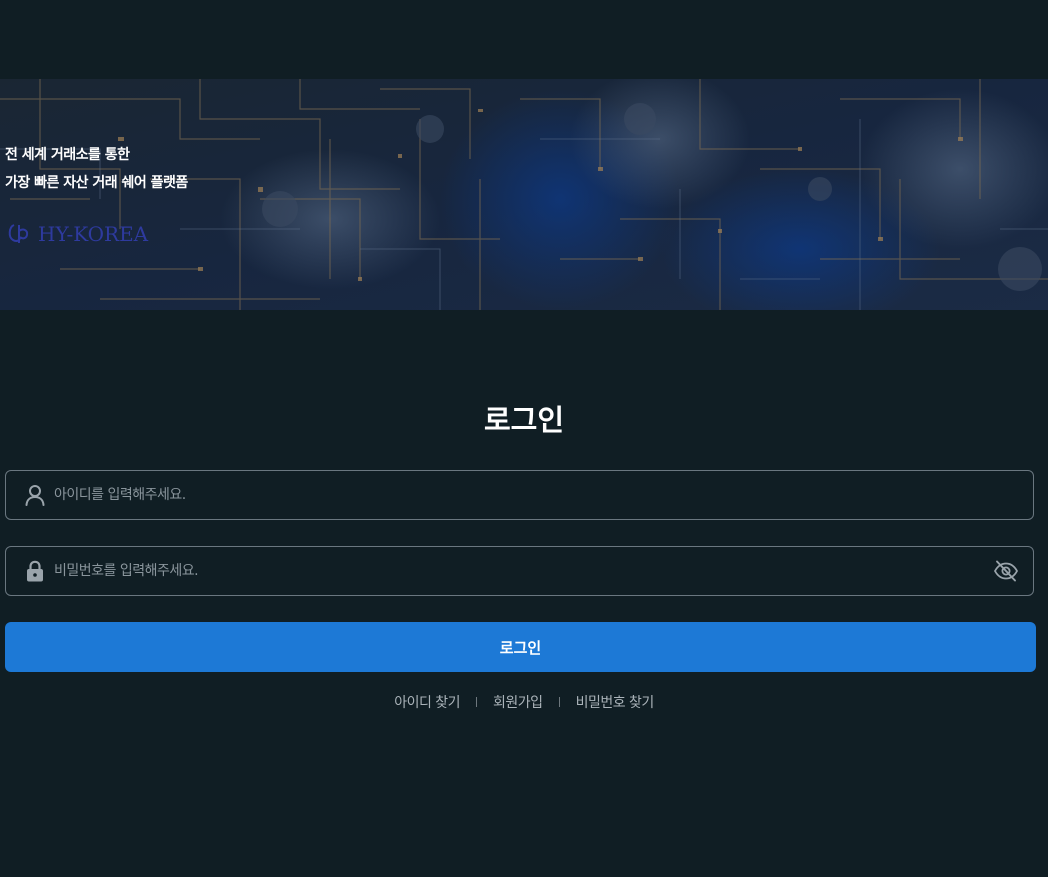 This screenshot has width=1048, height=877. What do you see at coordinates (524, 420) in the screenshot?
I see `page-title: 로그인` at bounding box center [524, 420].